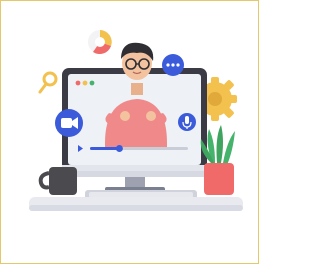 The width and height of the screenshot is (320, 265). What do you see at coordinates (136, 204) in the screenshot?
I see `desk` at bounding box center [136, 204].